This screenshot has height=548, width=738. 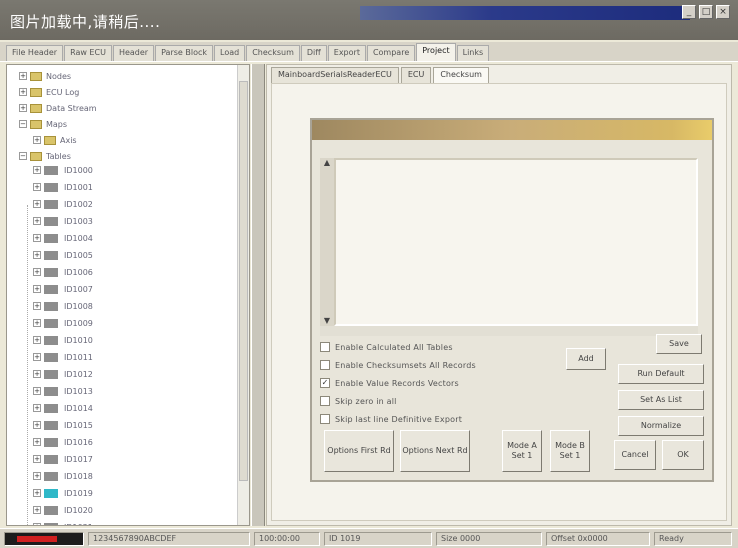 What do you see at coordinates (683, 455) in the screenshot?
I see `ok-button: OK` at bounding box center [683, 455].